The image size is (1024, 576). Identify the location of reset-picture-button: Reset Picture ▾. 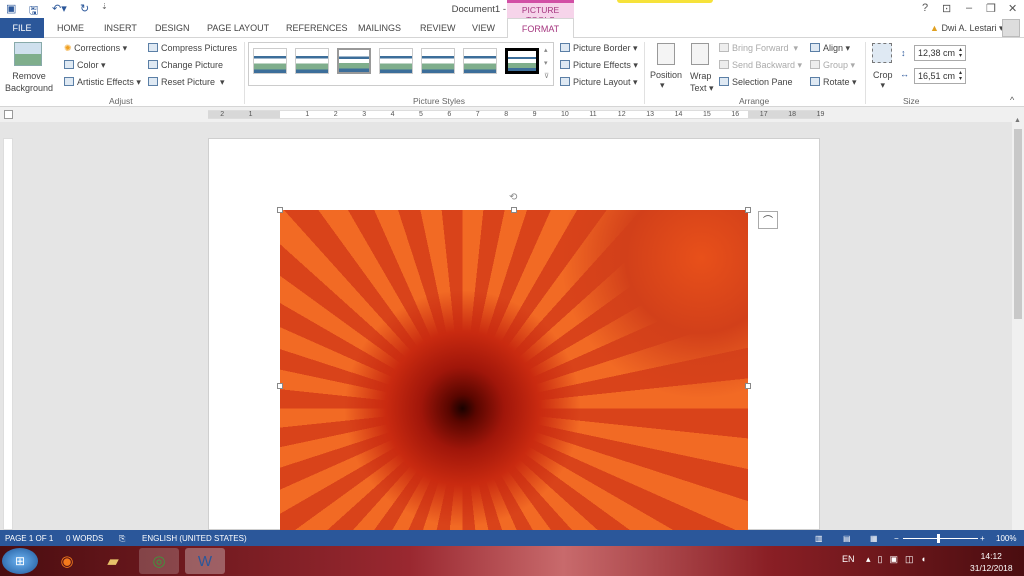
(186, 82).